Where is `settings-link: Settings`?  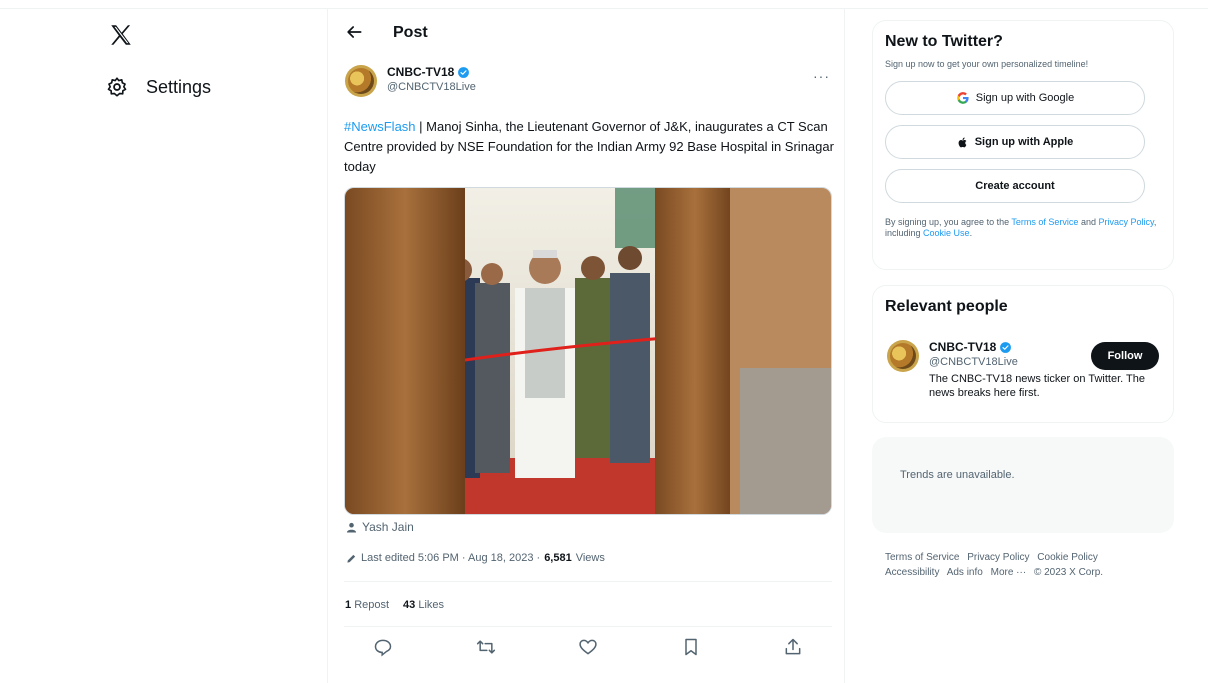
settings-link: Settings is located at coordinates (158, 87).